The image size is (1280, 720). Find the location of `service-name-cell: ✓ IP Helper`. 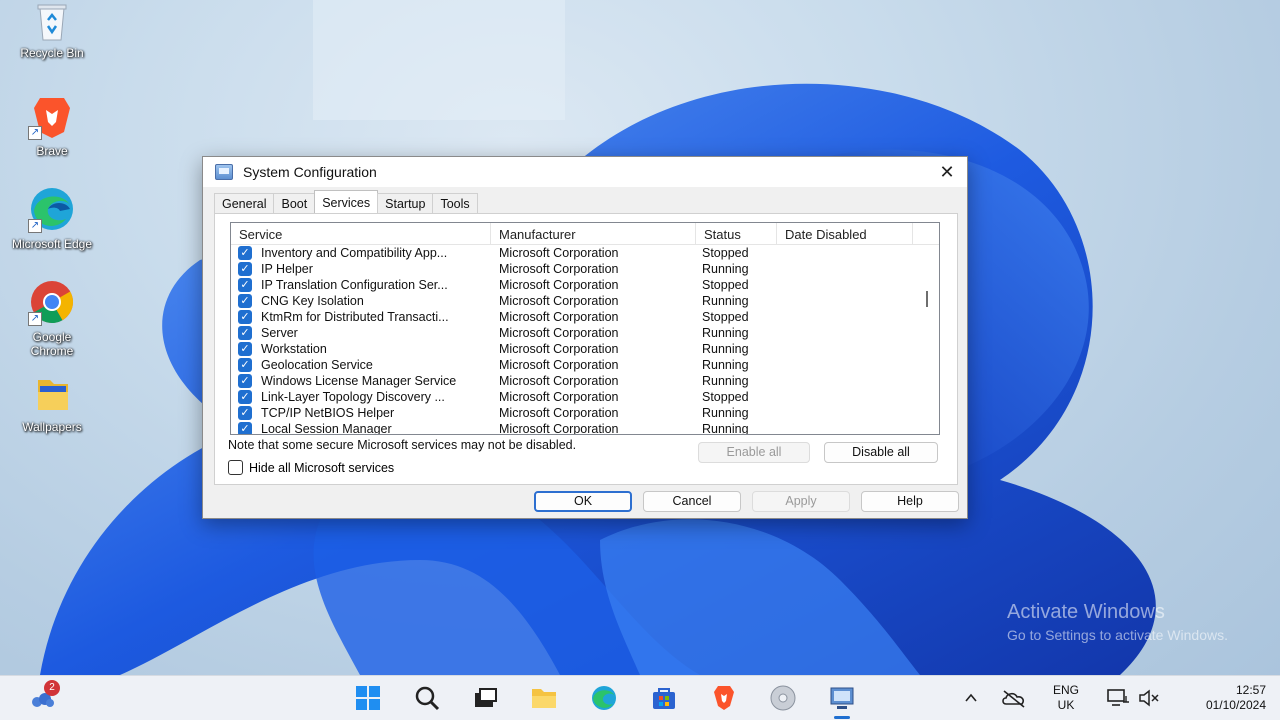

service-name-cell: ✓ IP Helper is located at coordinates (361, 269).